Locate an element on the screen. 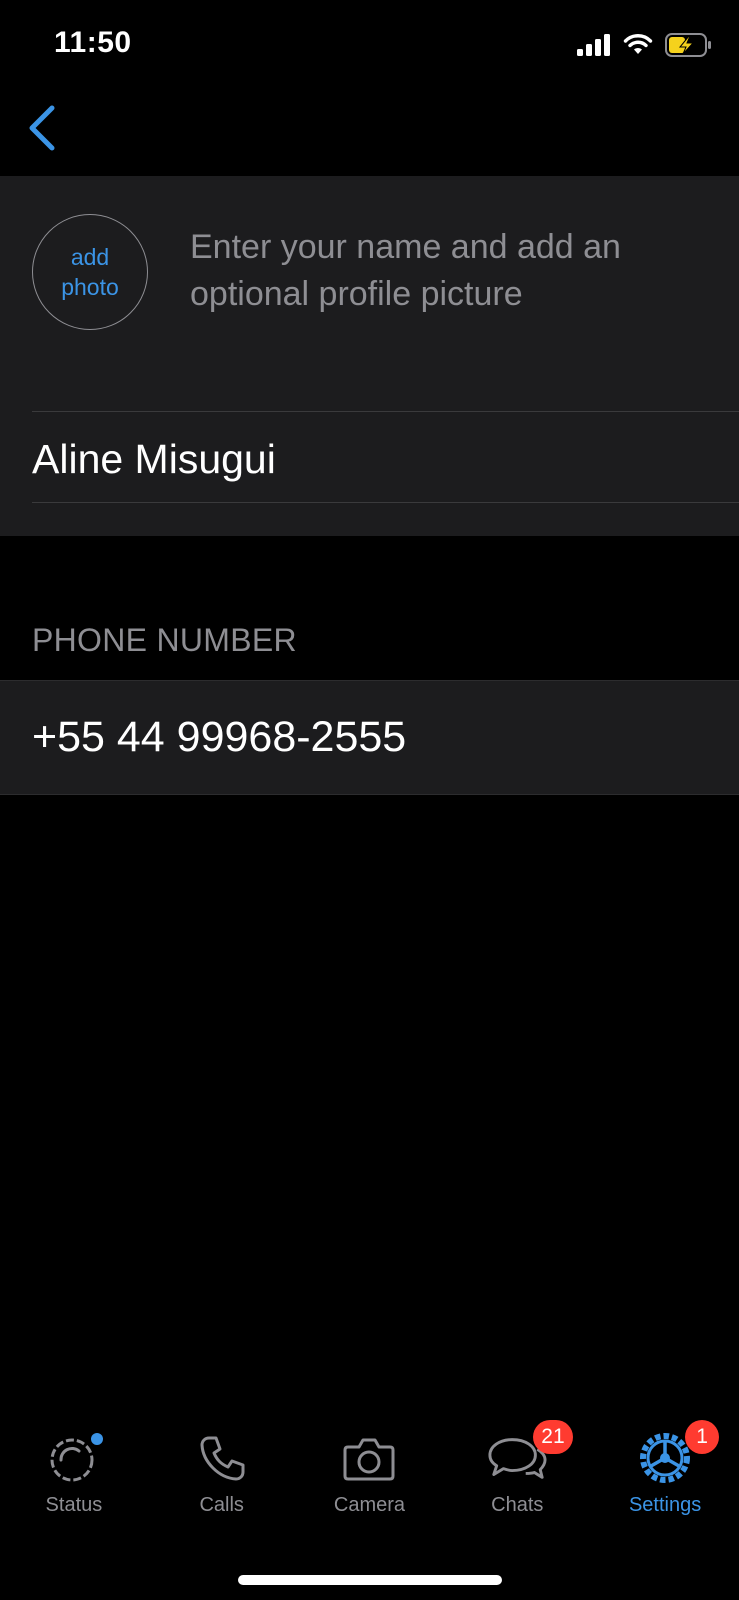  tab-label: Calls is located at coordinates (221, 1505).